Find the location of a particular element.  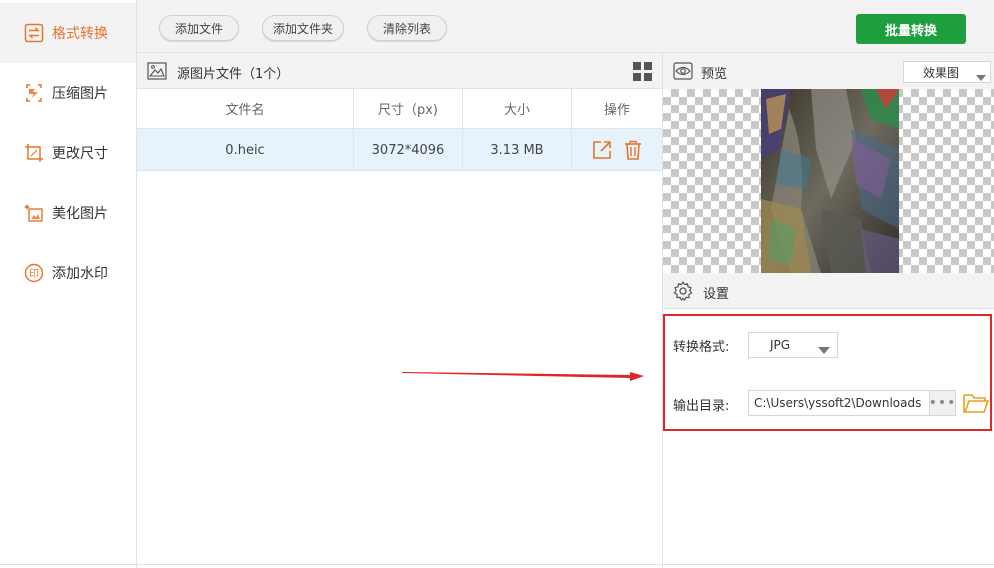

output-path-field: C:\Users\yssoft2\Downloads is located at coordinates (852, 403).